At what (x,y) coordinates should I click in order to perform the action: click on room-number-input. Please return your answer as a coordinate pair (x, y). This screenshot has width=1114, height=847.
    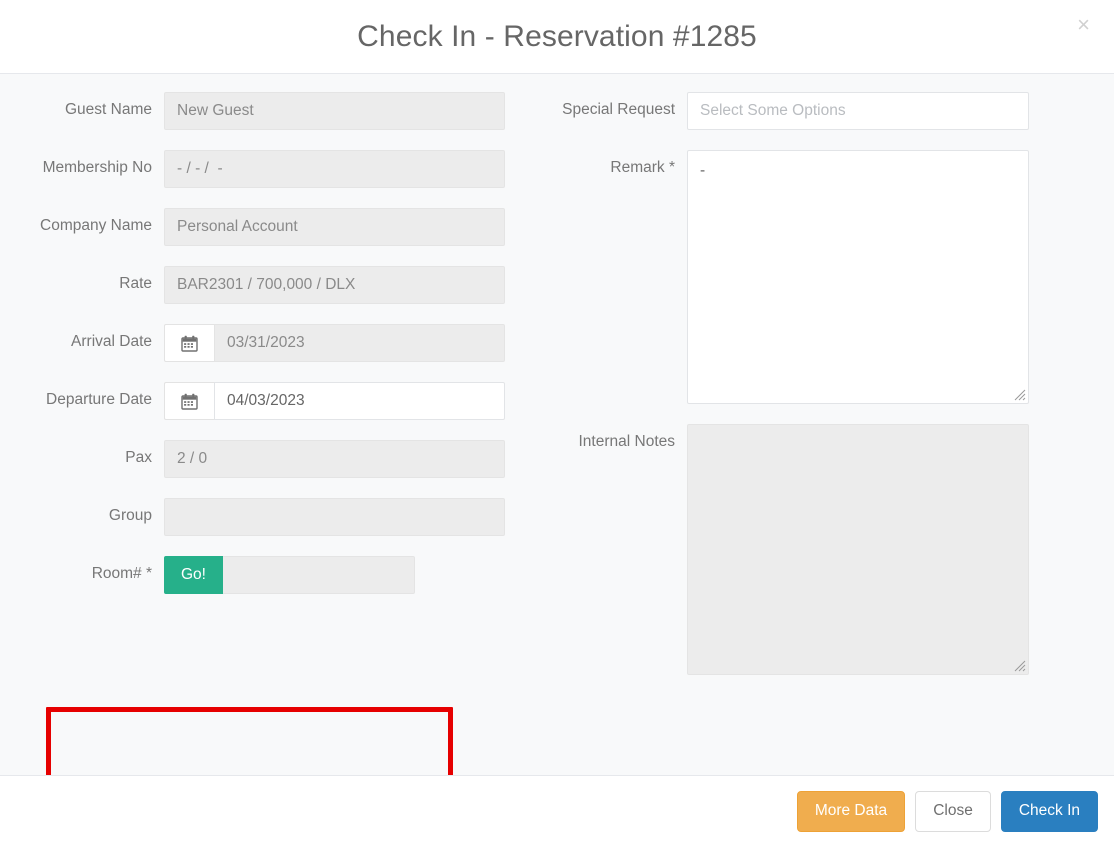
    Looking at the image, I should click on (319, 575).